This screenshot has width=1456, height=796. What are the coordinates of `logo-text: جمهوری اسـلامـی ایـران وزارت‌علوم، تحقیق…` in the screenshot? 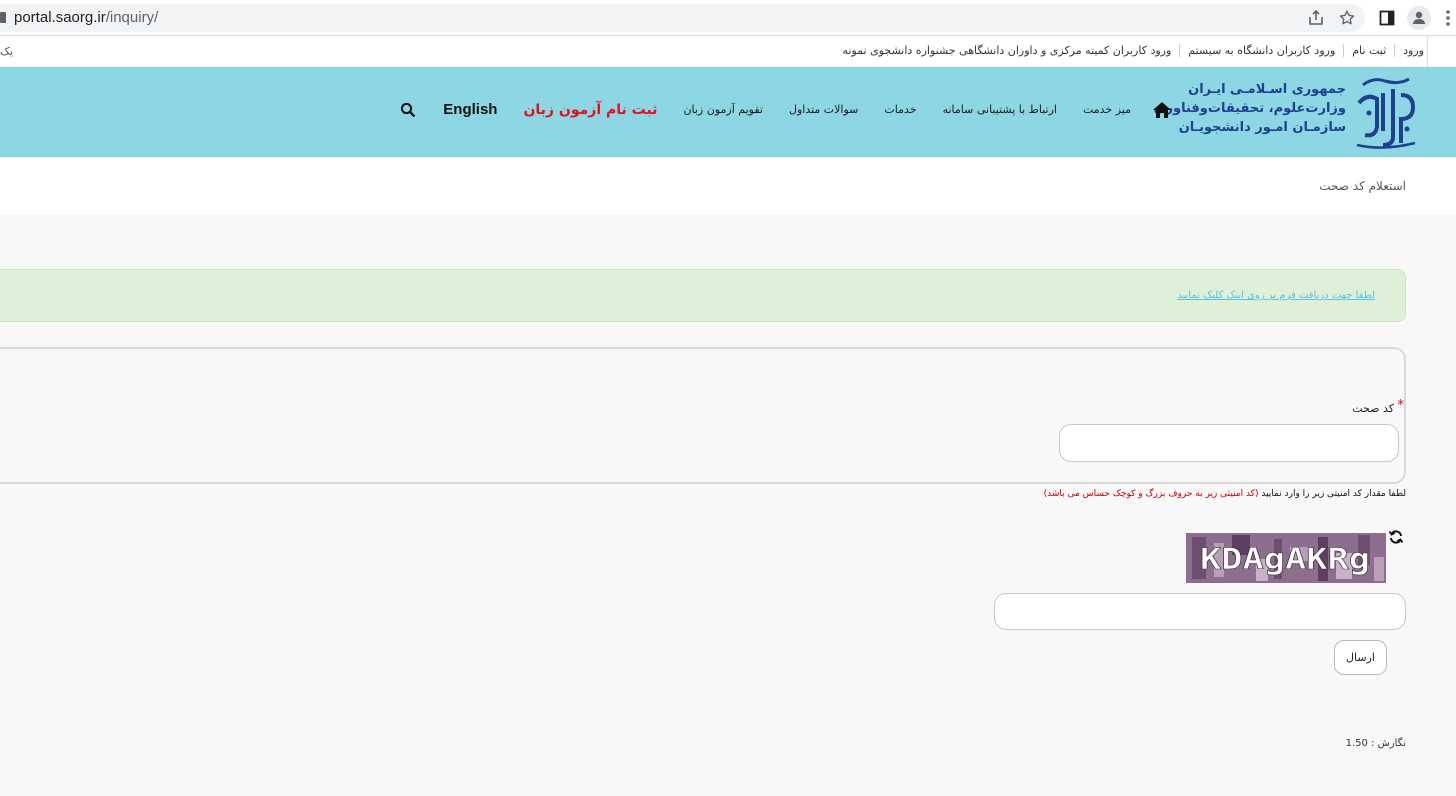 It's located at (1250, 108).